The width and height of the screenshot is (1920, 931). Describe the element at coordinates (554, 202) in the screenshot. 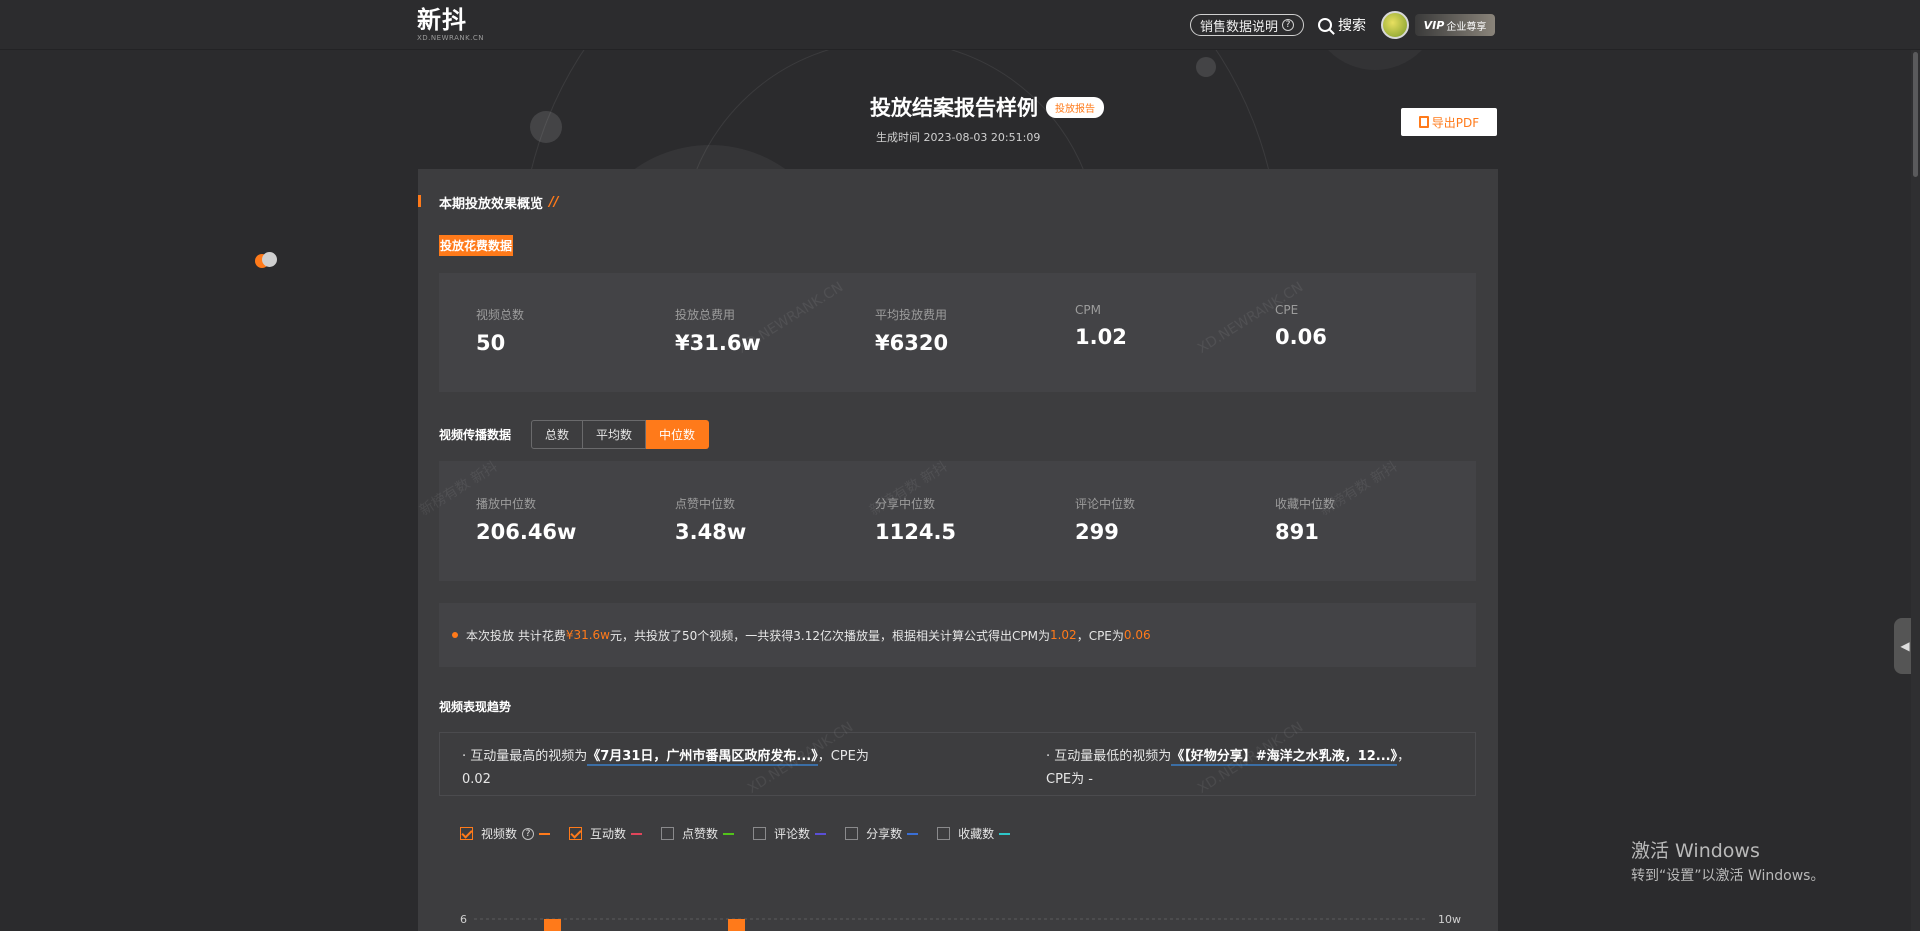

I see `slash-decoration: //` at that location.